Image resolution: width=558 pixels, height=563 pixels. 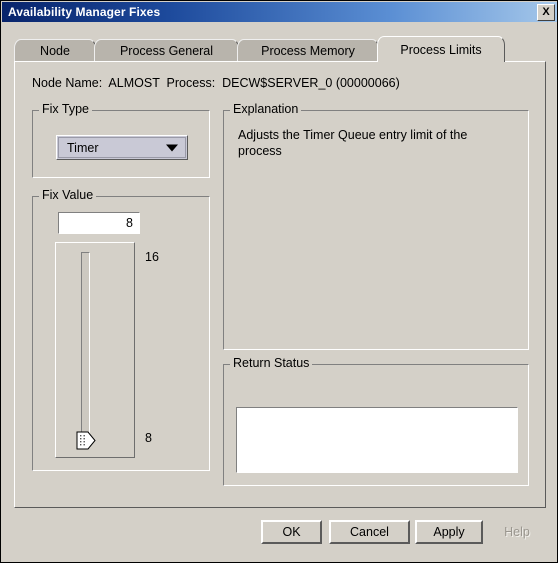 I want to click on cancel-button: Cancel, so click(x=369, y=532).